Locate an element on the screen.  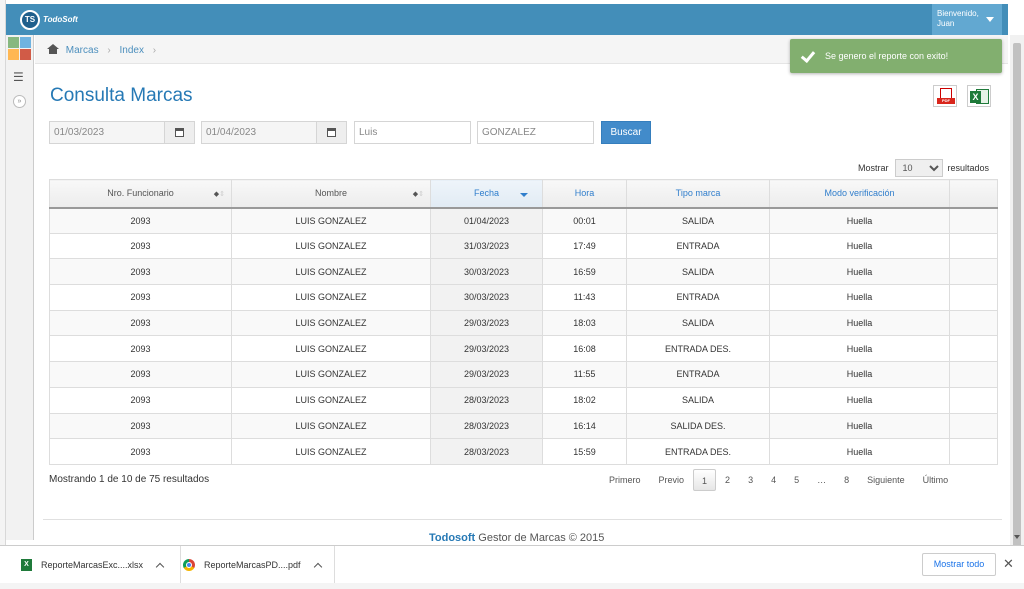
column-header-nombre: Nombre ◆⇕ is located at coordinates (331, 194).